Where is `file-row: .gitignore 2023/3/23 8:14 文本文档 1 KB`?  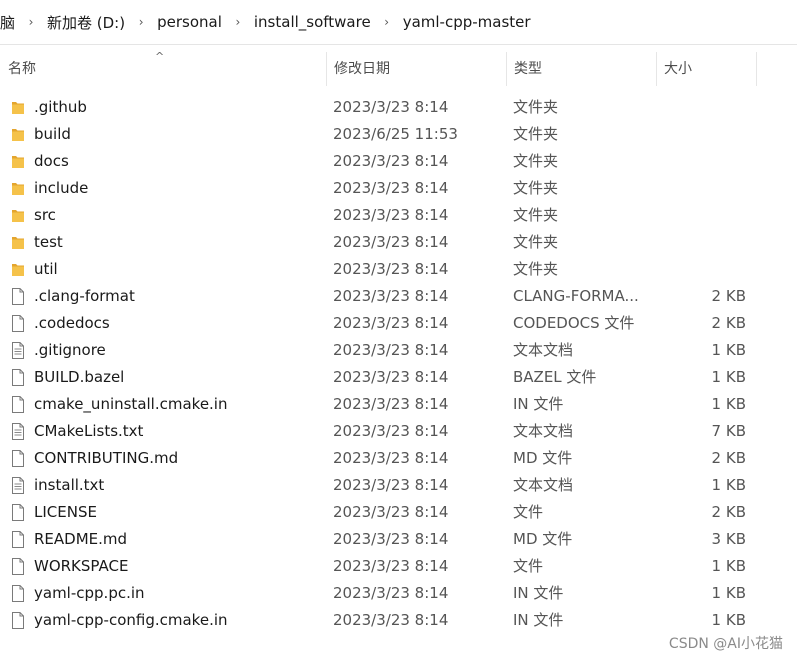
file-row: .gitignore 2023/3/23 8:14 文本文档 1 KB is located at coordinates (398, 350).